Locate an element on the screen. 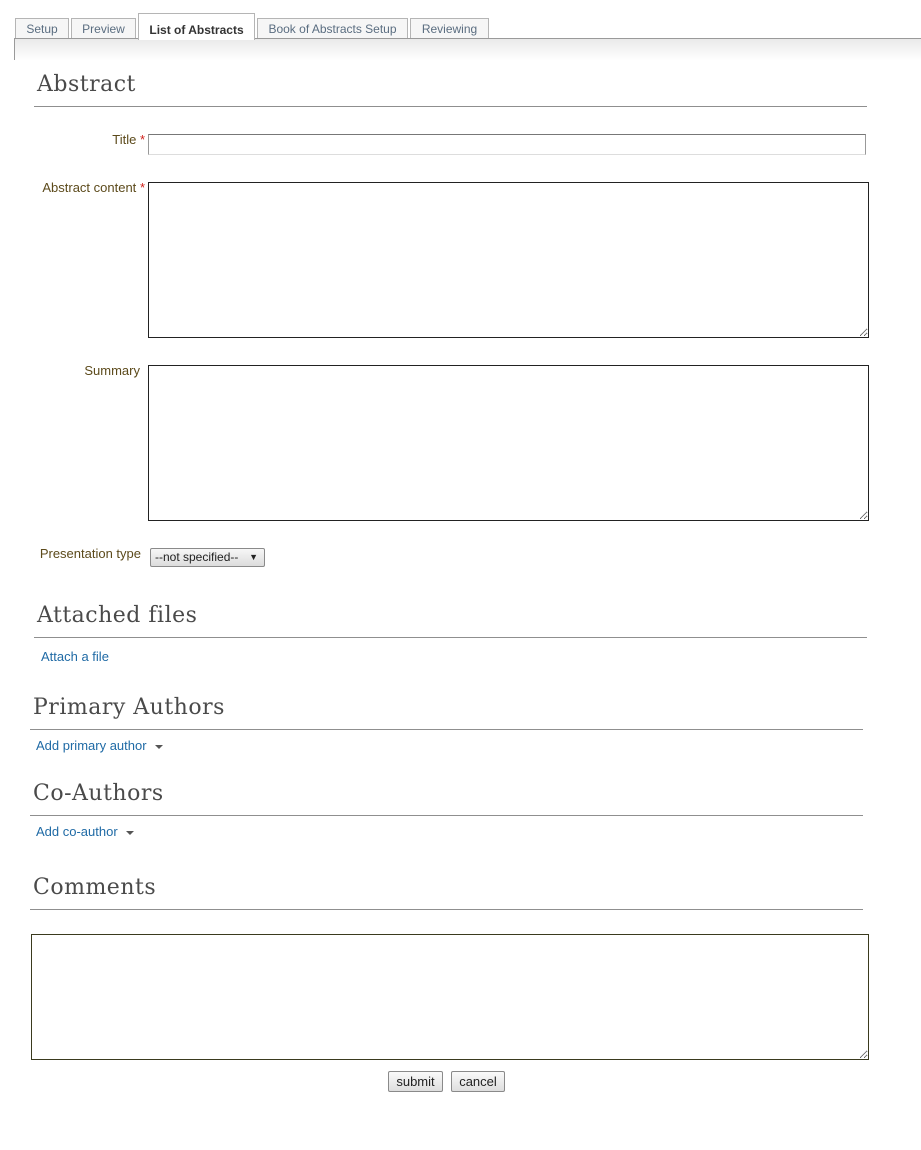 Image resolution: width=921 pixels, height=1150 pixels. co-authors-divider is located at coordinates (446, 815).